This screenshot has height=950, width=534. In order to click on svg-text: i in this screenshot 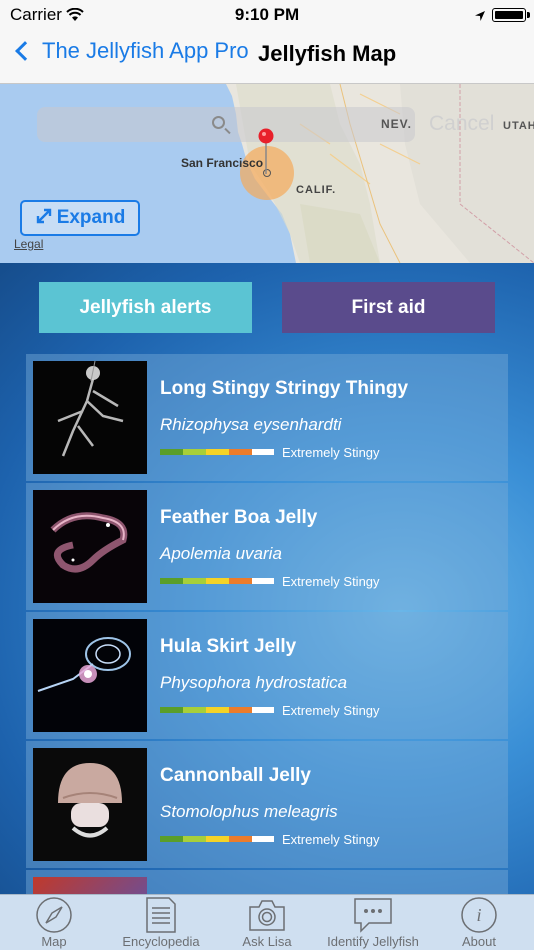, I will do `click(478, 915)`.